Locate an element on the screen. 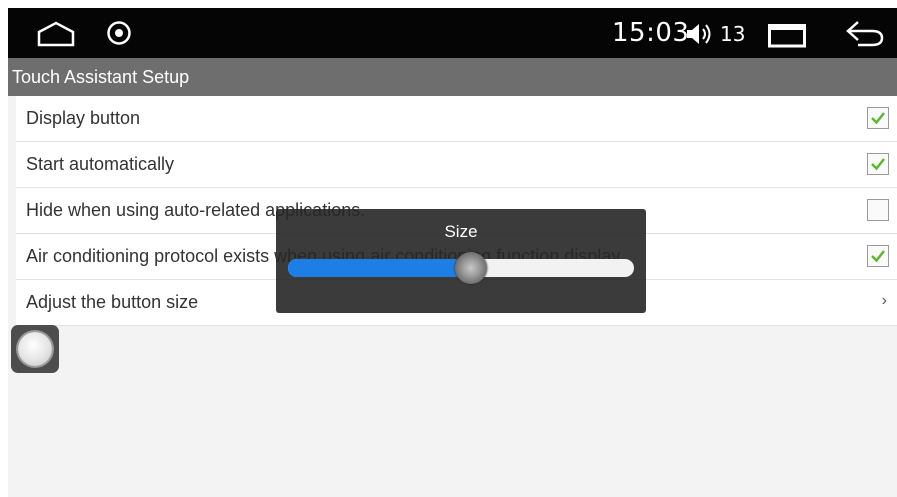 This screenshot has height=497, width=897. volume-icon is located at coordinates (699, 34).